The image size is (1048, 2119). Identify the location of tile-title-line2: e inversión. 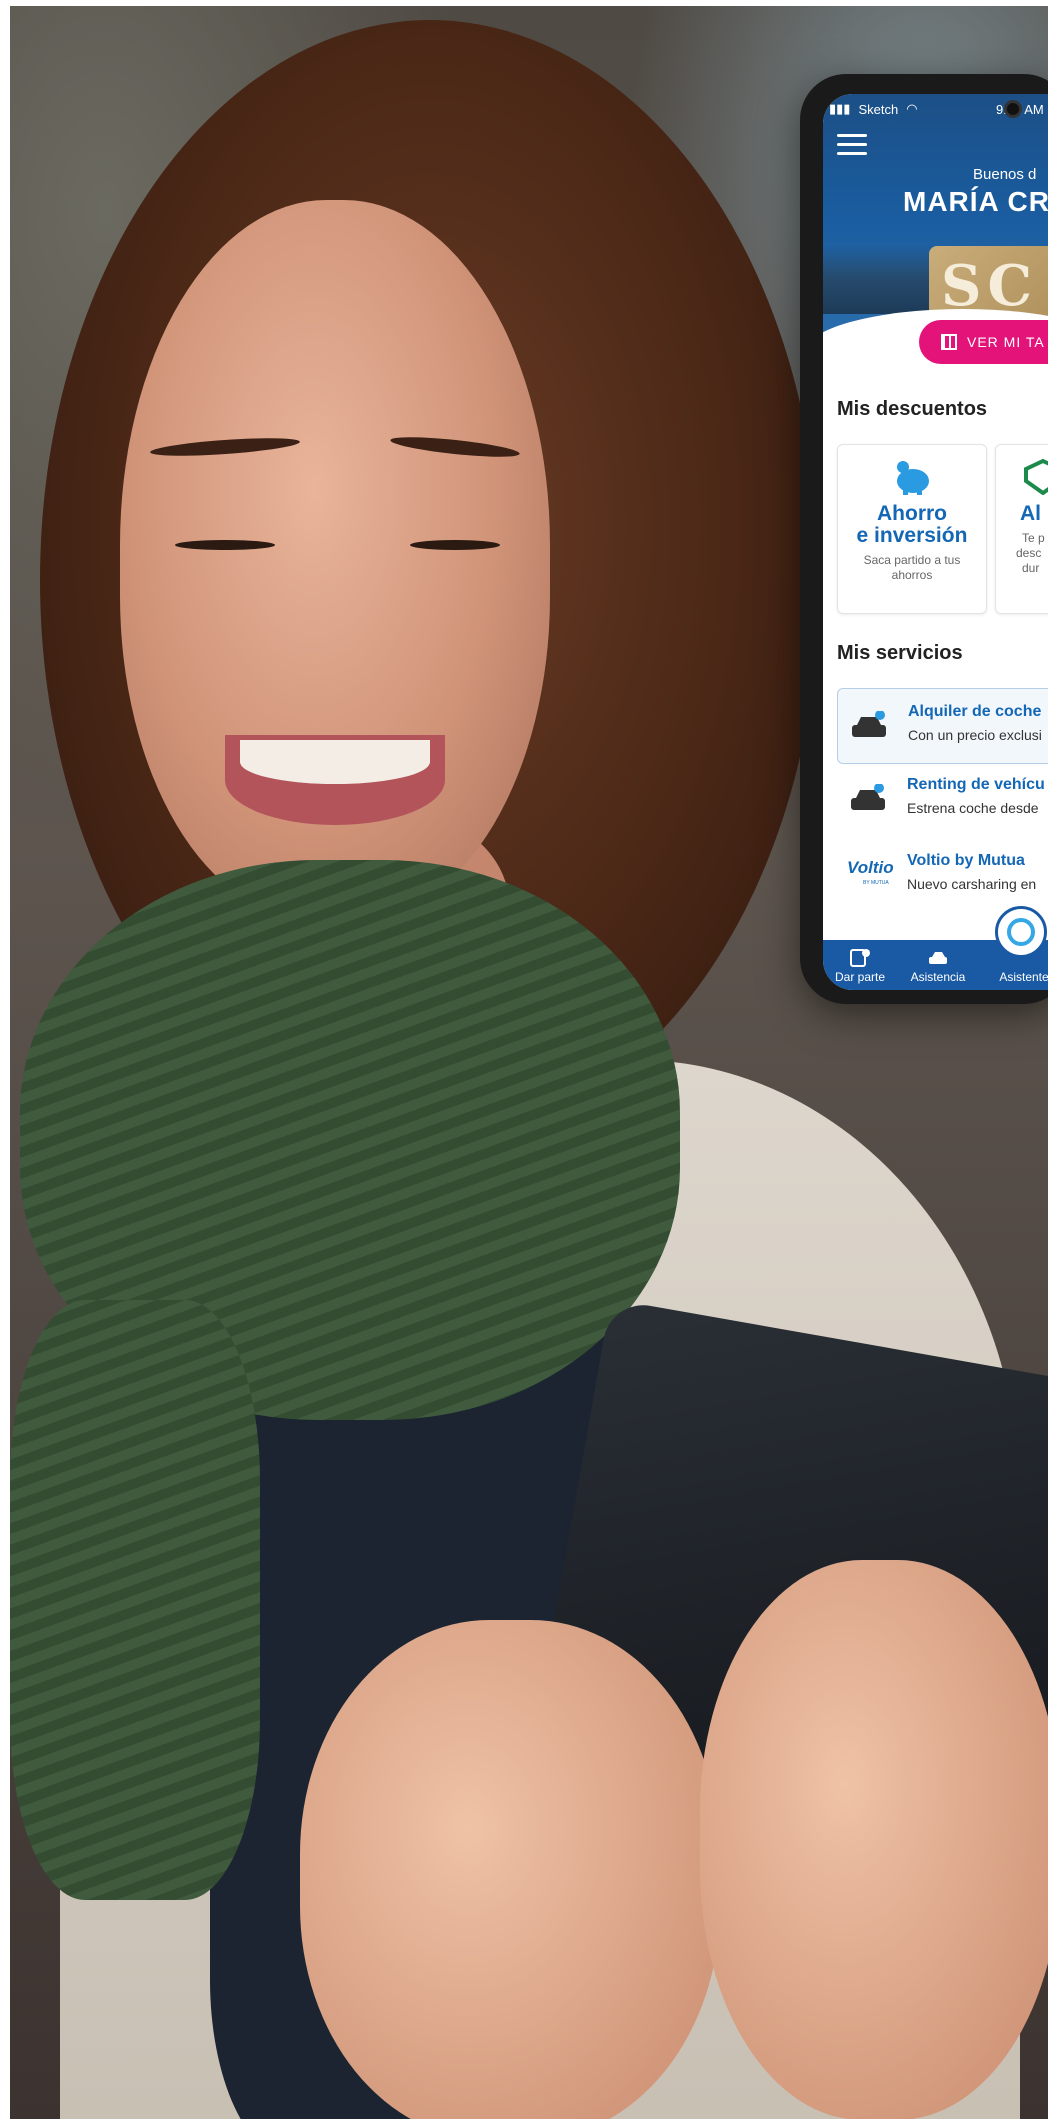
(912, 535).